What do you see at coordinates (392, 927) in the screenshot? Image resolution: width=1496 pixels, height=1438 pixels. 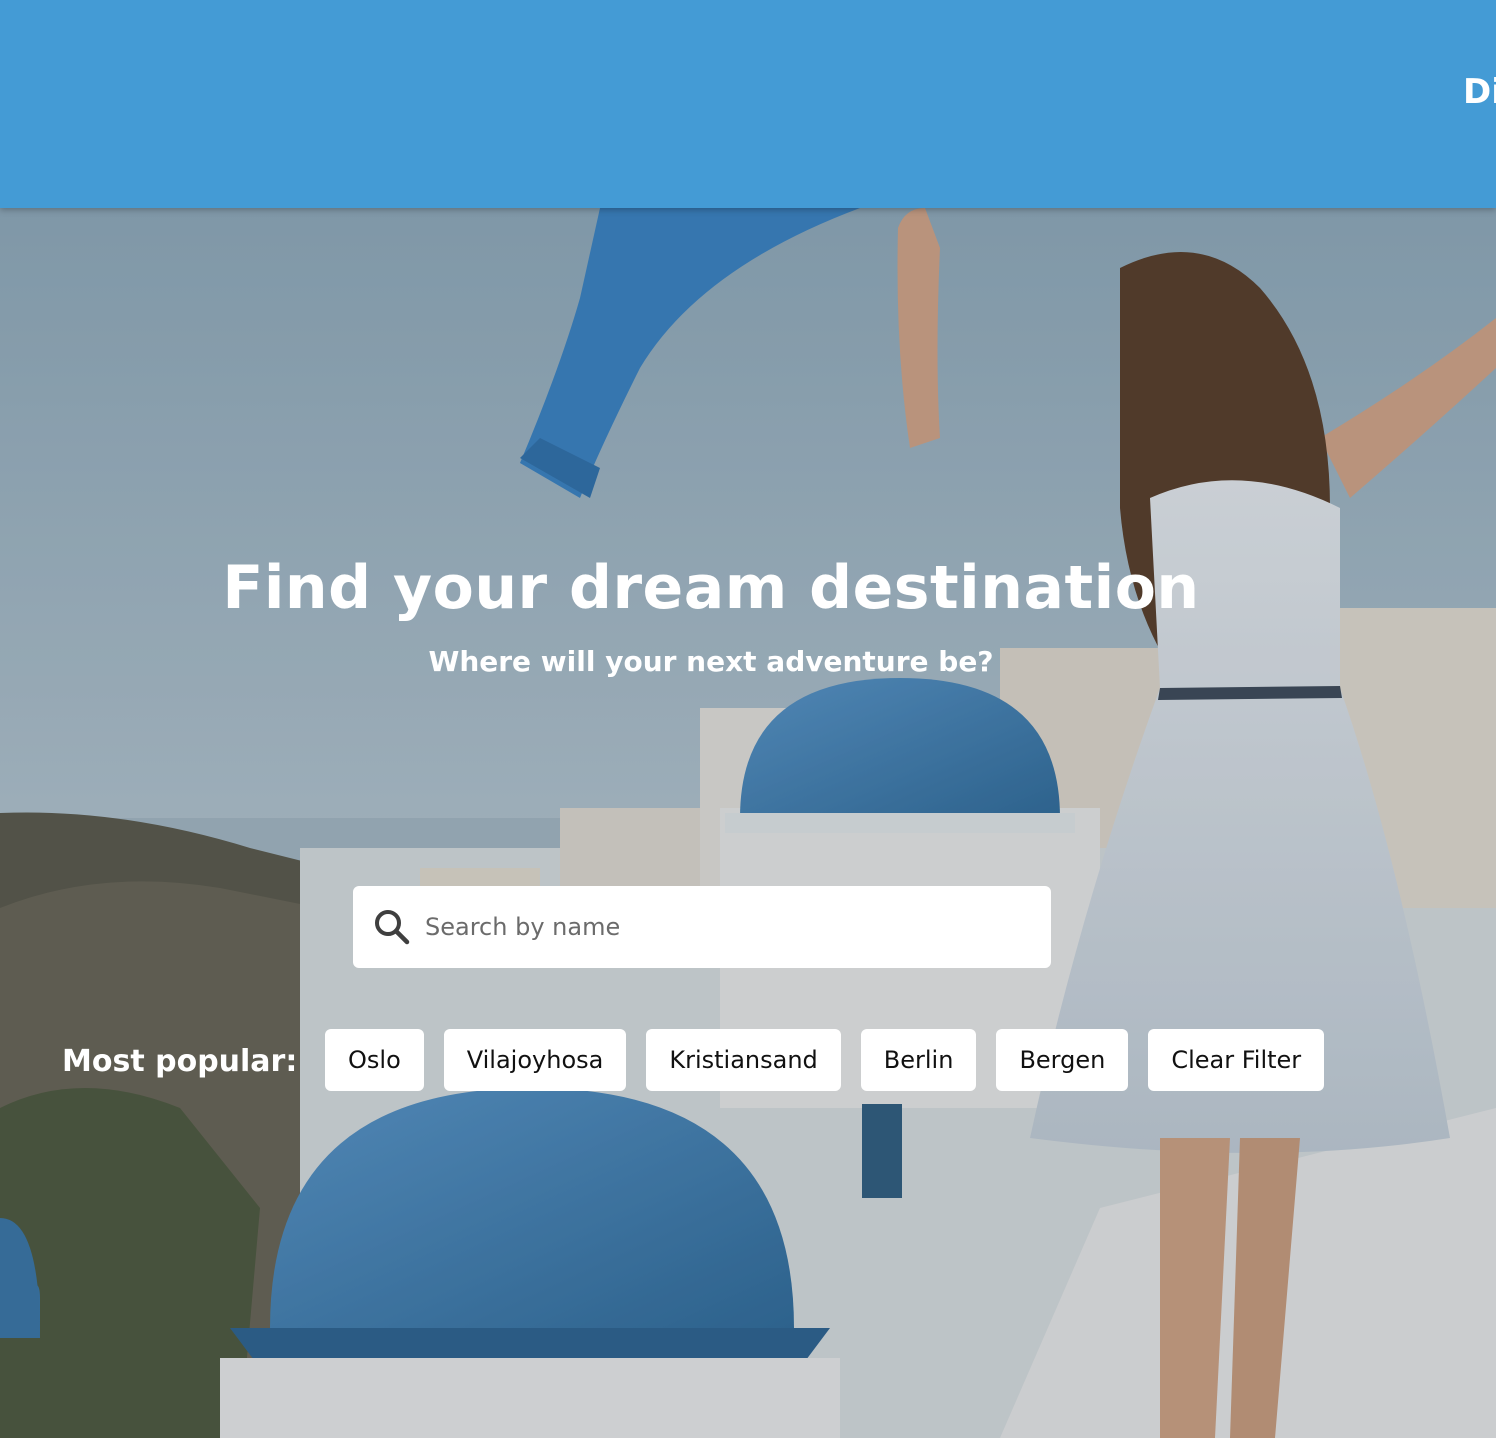 I see `search-icon` at bounding box center [392, 927].